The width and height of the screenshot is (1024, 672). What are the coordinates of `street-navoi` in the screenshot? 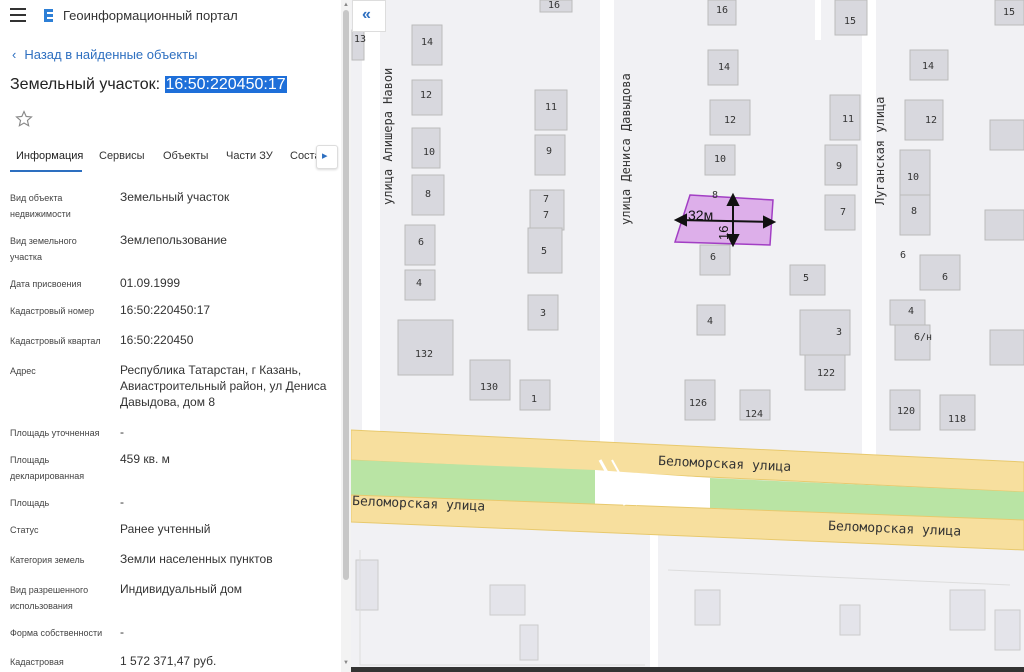 It's located at (371, 220).